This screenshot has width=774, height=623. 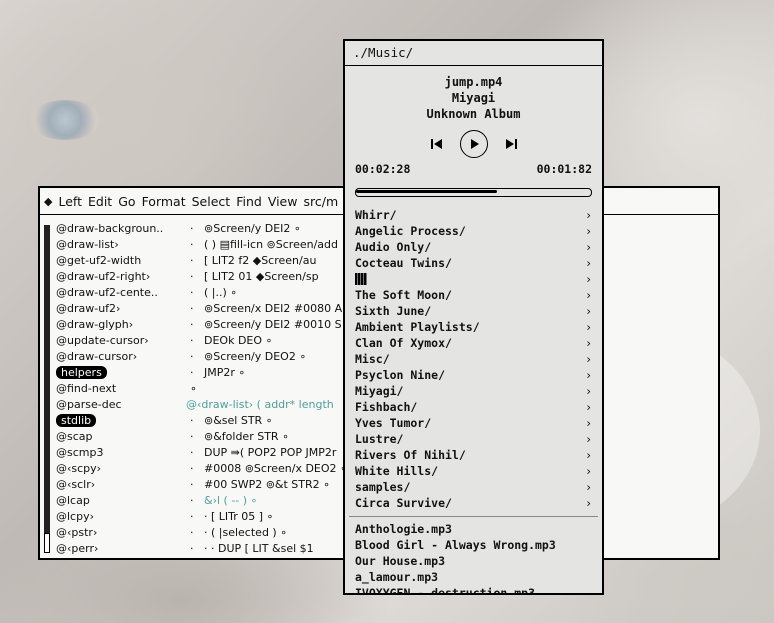 What do you see at coordinates (473, 98) in the screenshot?
I see `now-playing: jump.mp4 Miyagi Unknown Album` at bounding box center [473, 98].